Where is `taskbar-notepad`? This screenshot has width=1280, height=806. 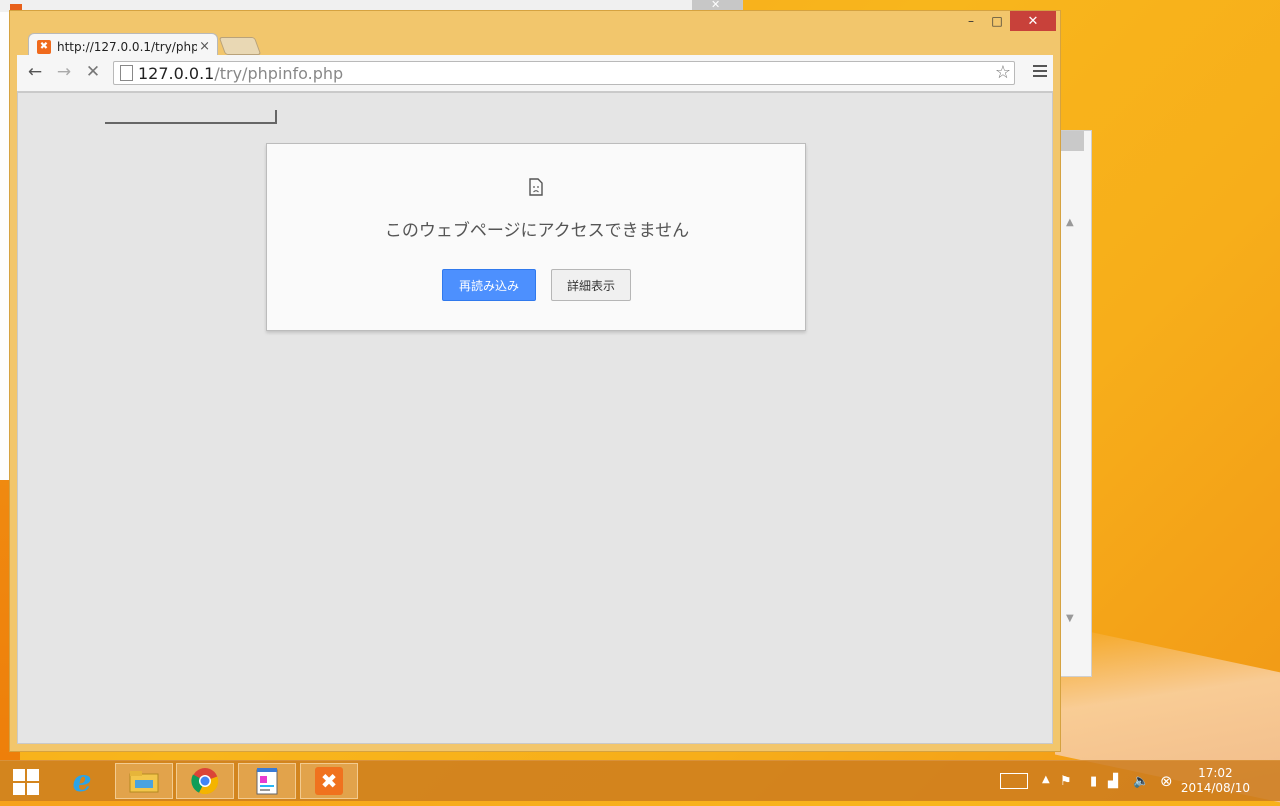 taskbar-notepad is located at coordinates (267, 781).